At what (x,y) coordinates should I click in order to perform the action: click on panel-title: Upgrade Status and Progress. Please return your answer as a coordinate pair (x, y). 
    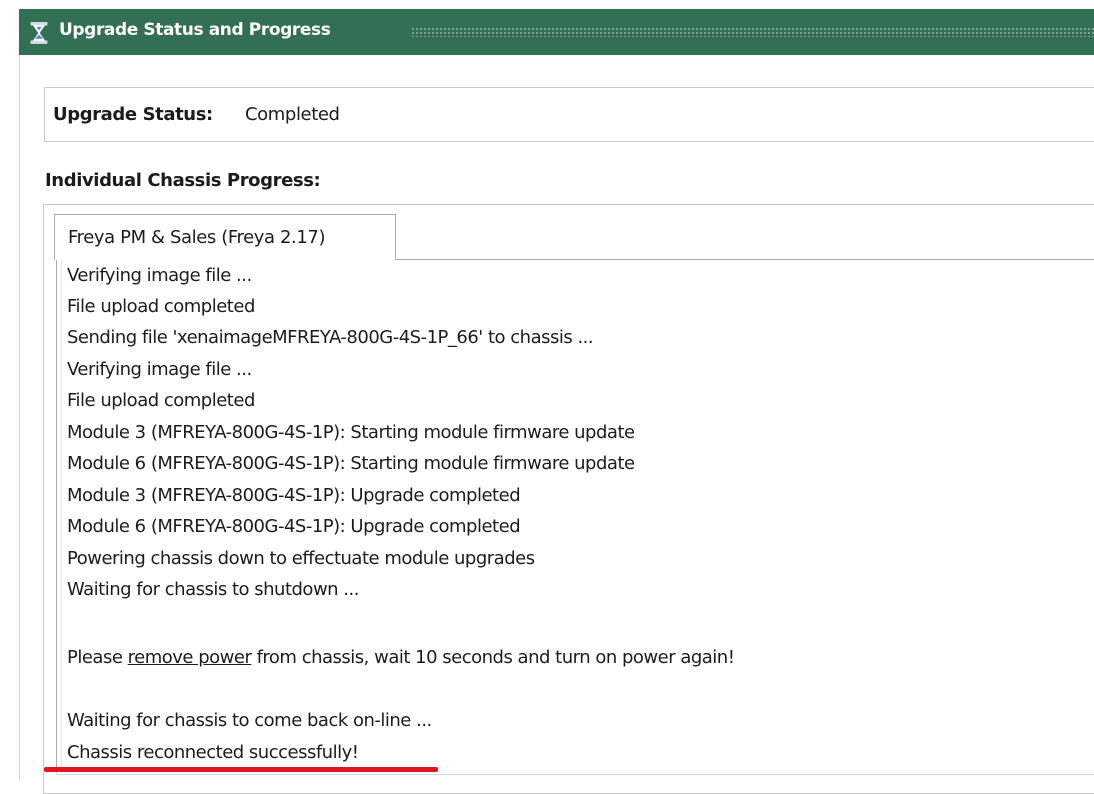
    Looking at the image, I should click on (195, 30).